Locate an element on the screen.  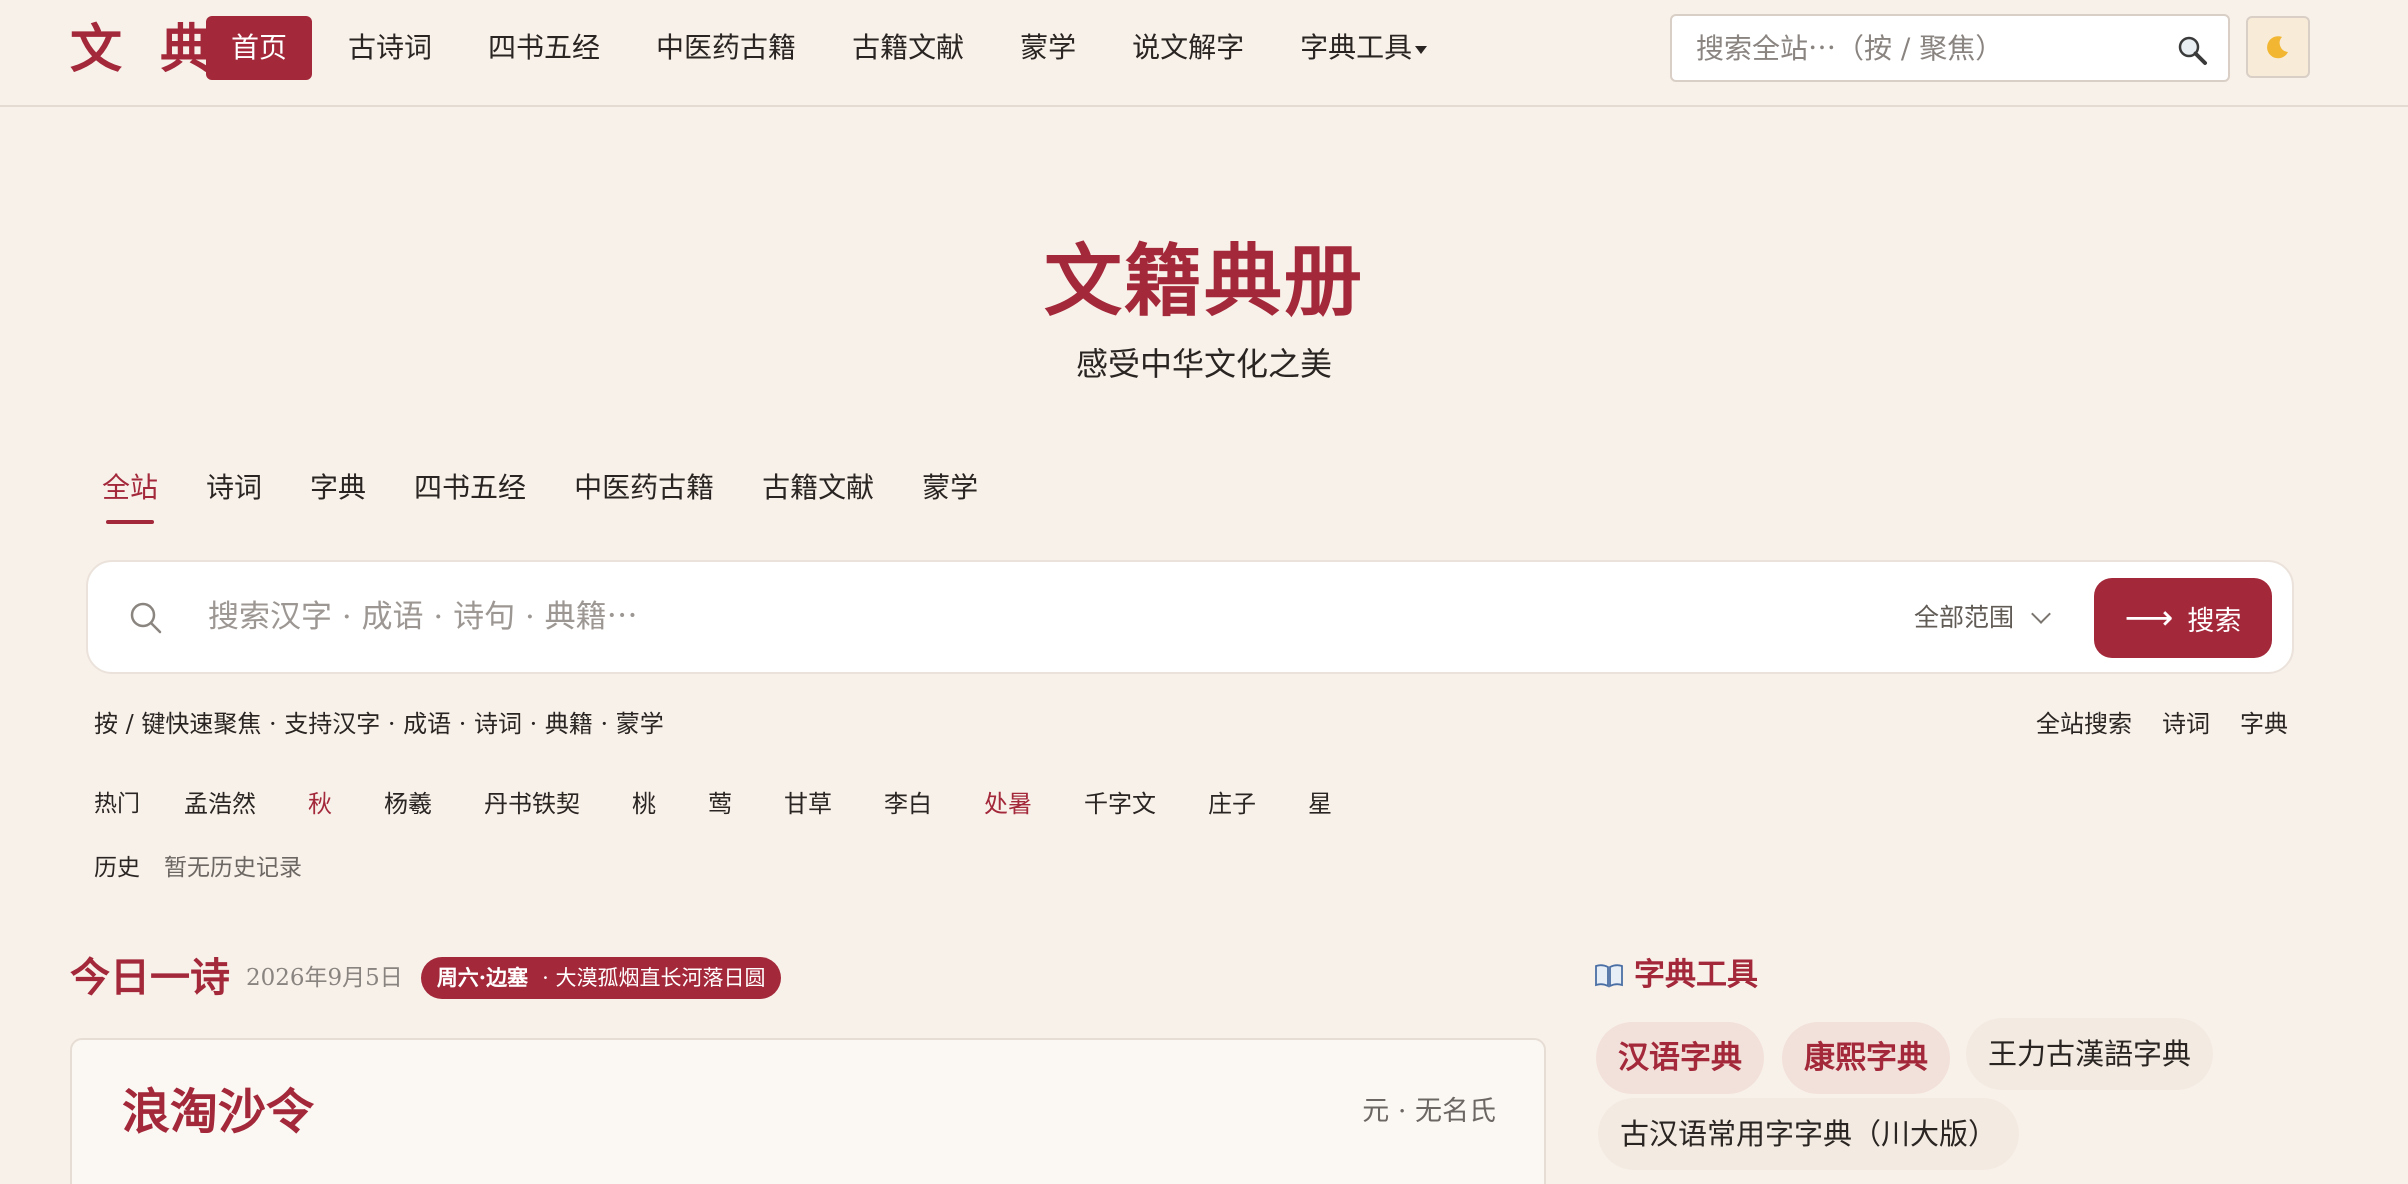
header-search is located at coordinates (1950, 48).